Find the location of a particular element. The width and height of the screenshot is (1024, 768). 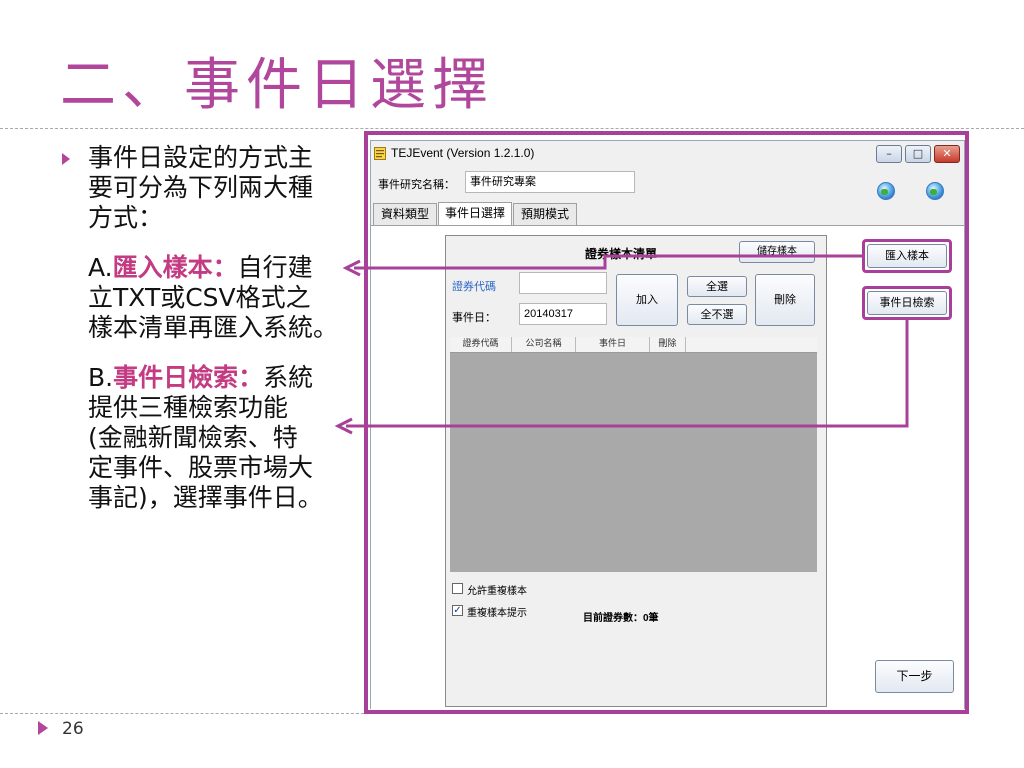

connector-event-search is located at coordinates (627, 374).